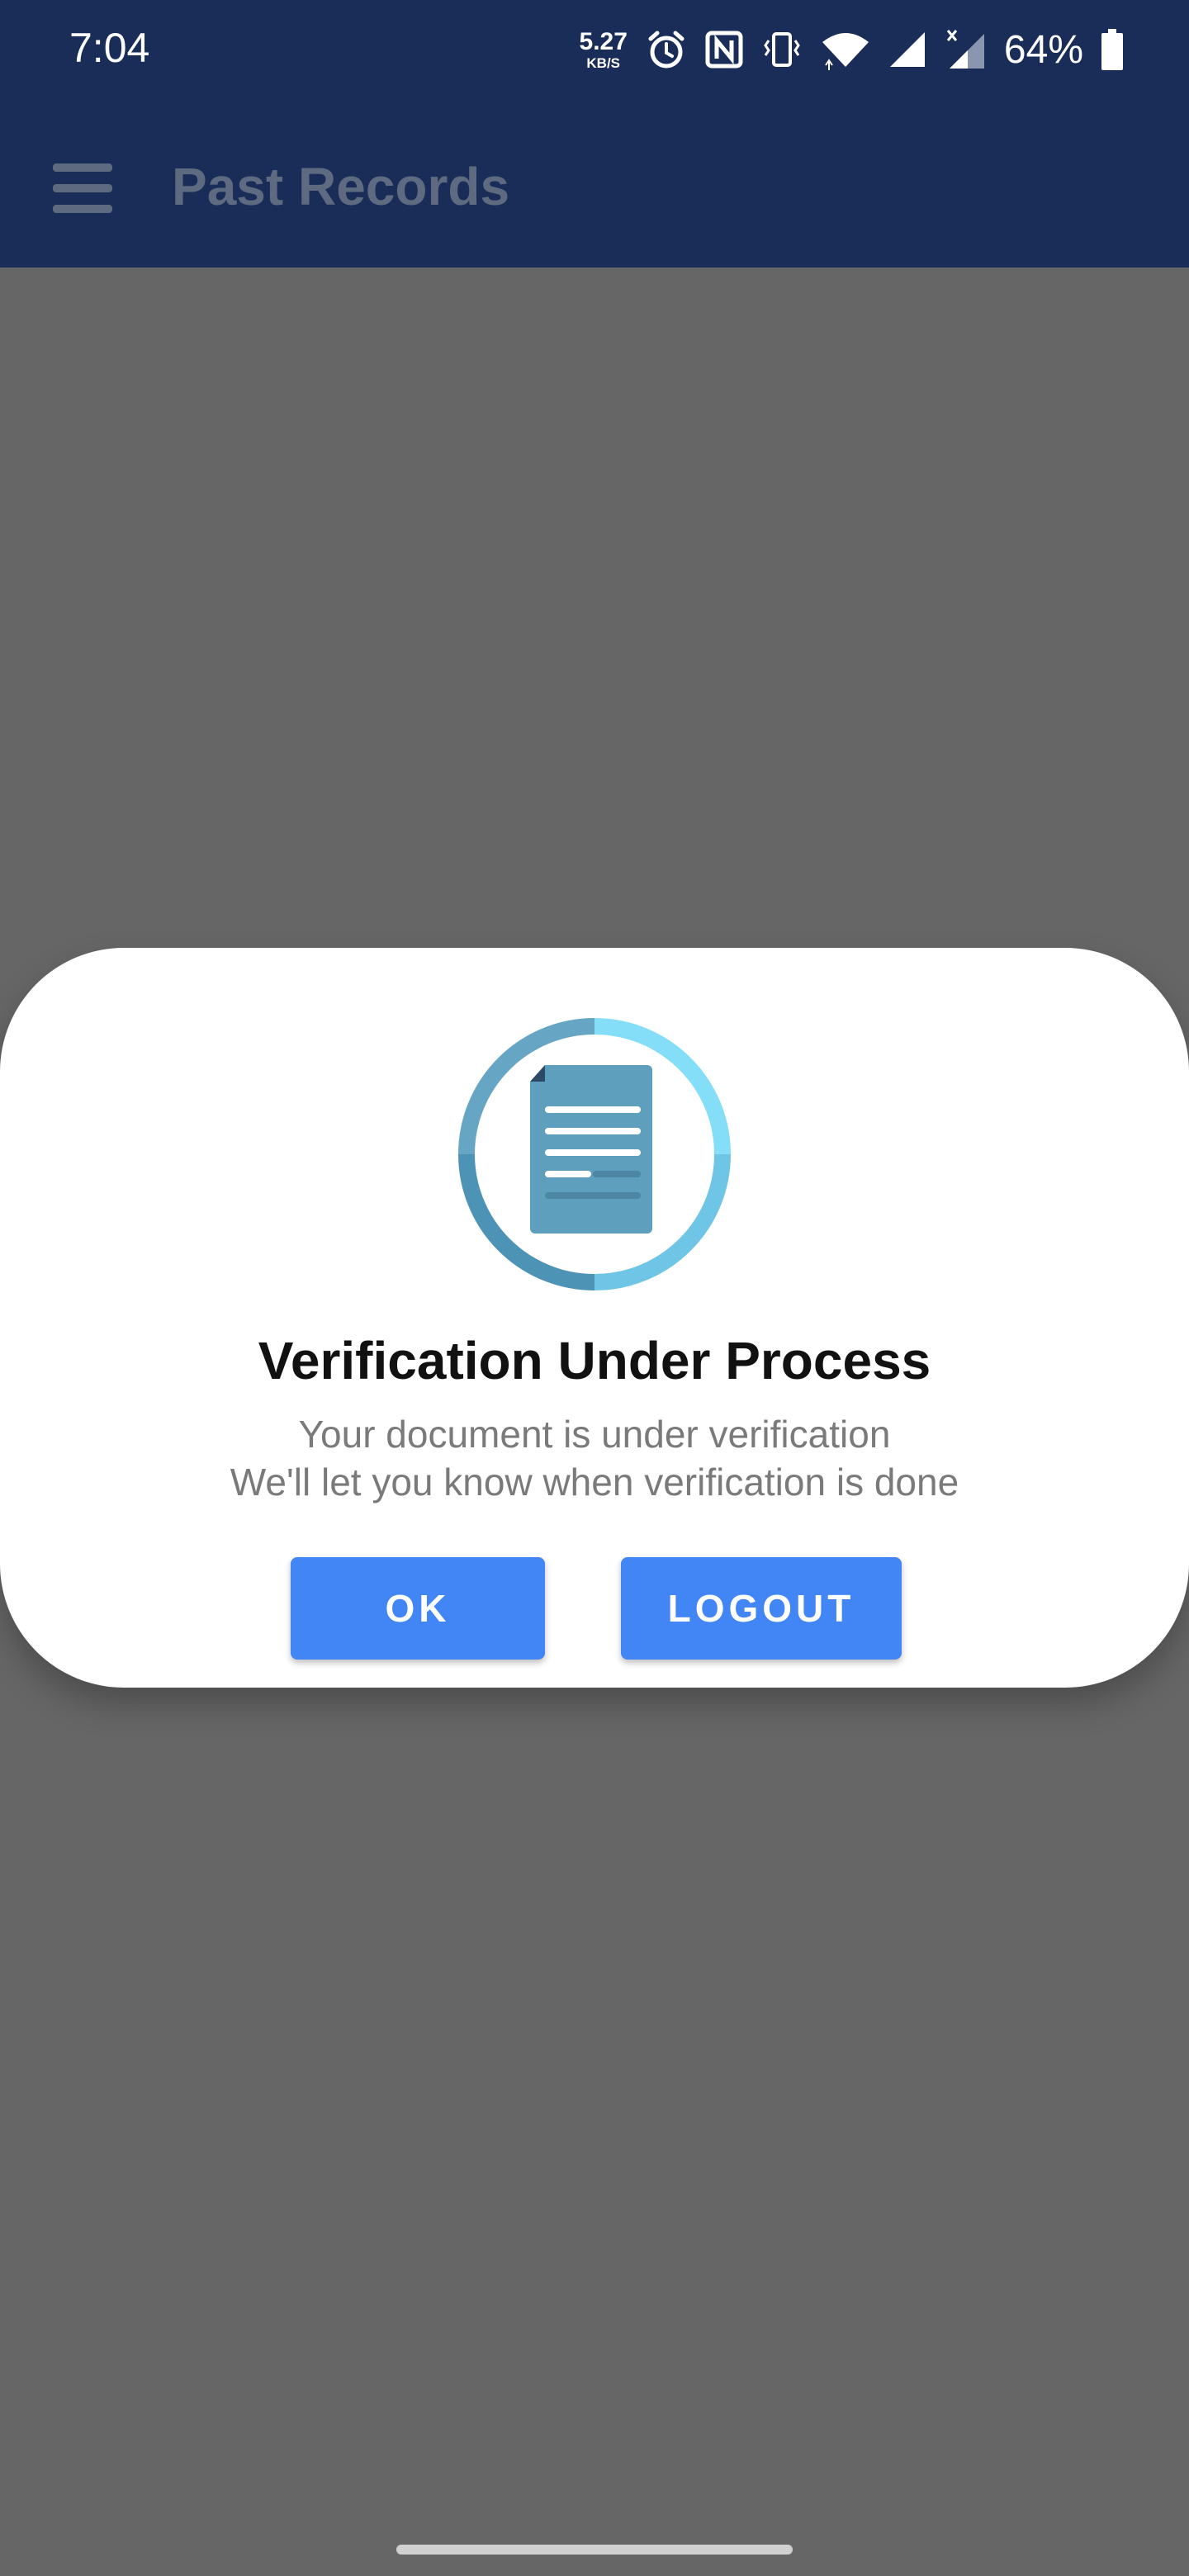  Describe the element at coordinates (907, 49) in the screenshot. I see `signal-icon` at that location.